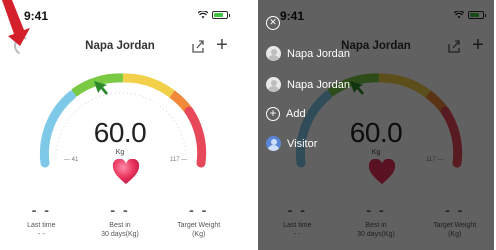 The height and width of the screenshot is (250, 496). I want to click on visitor-icon, so click(273, 143).